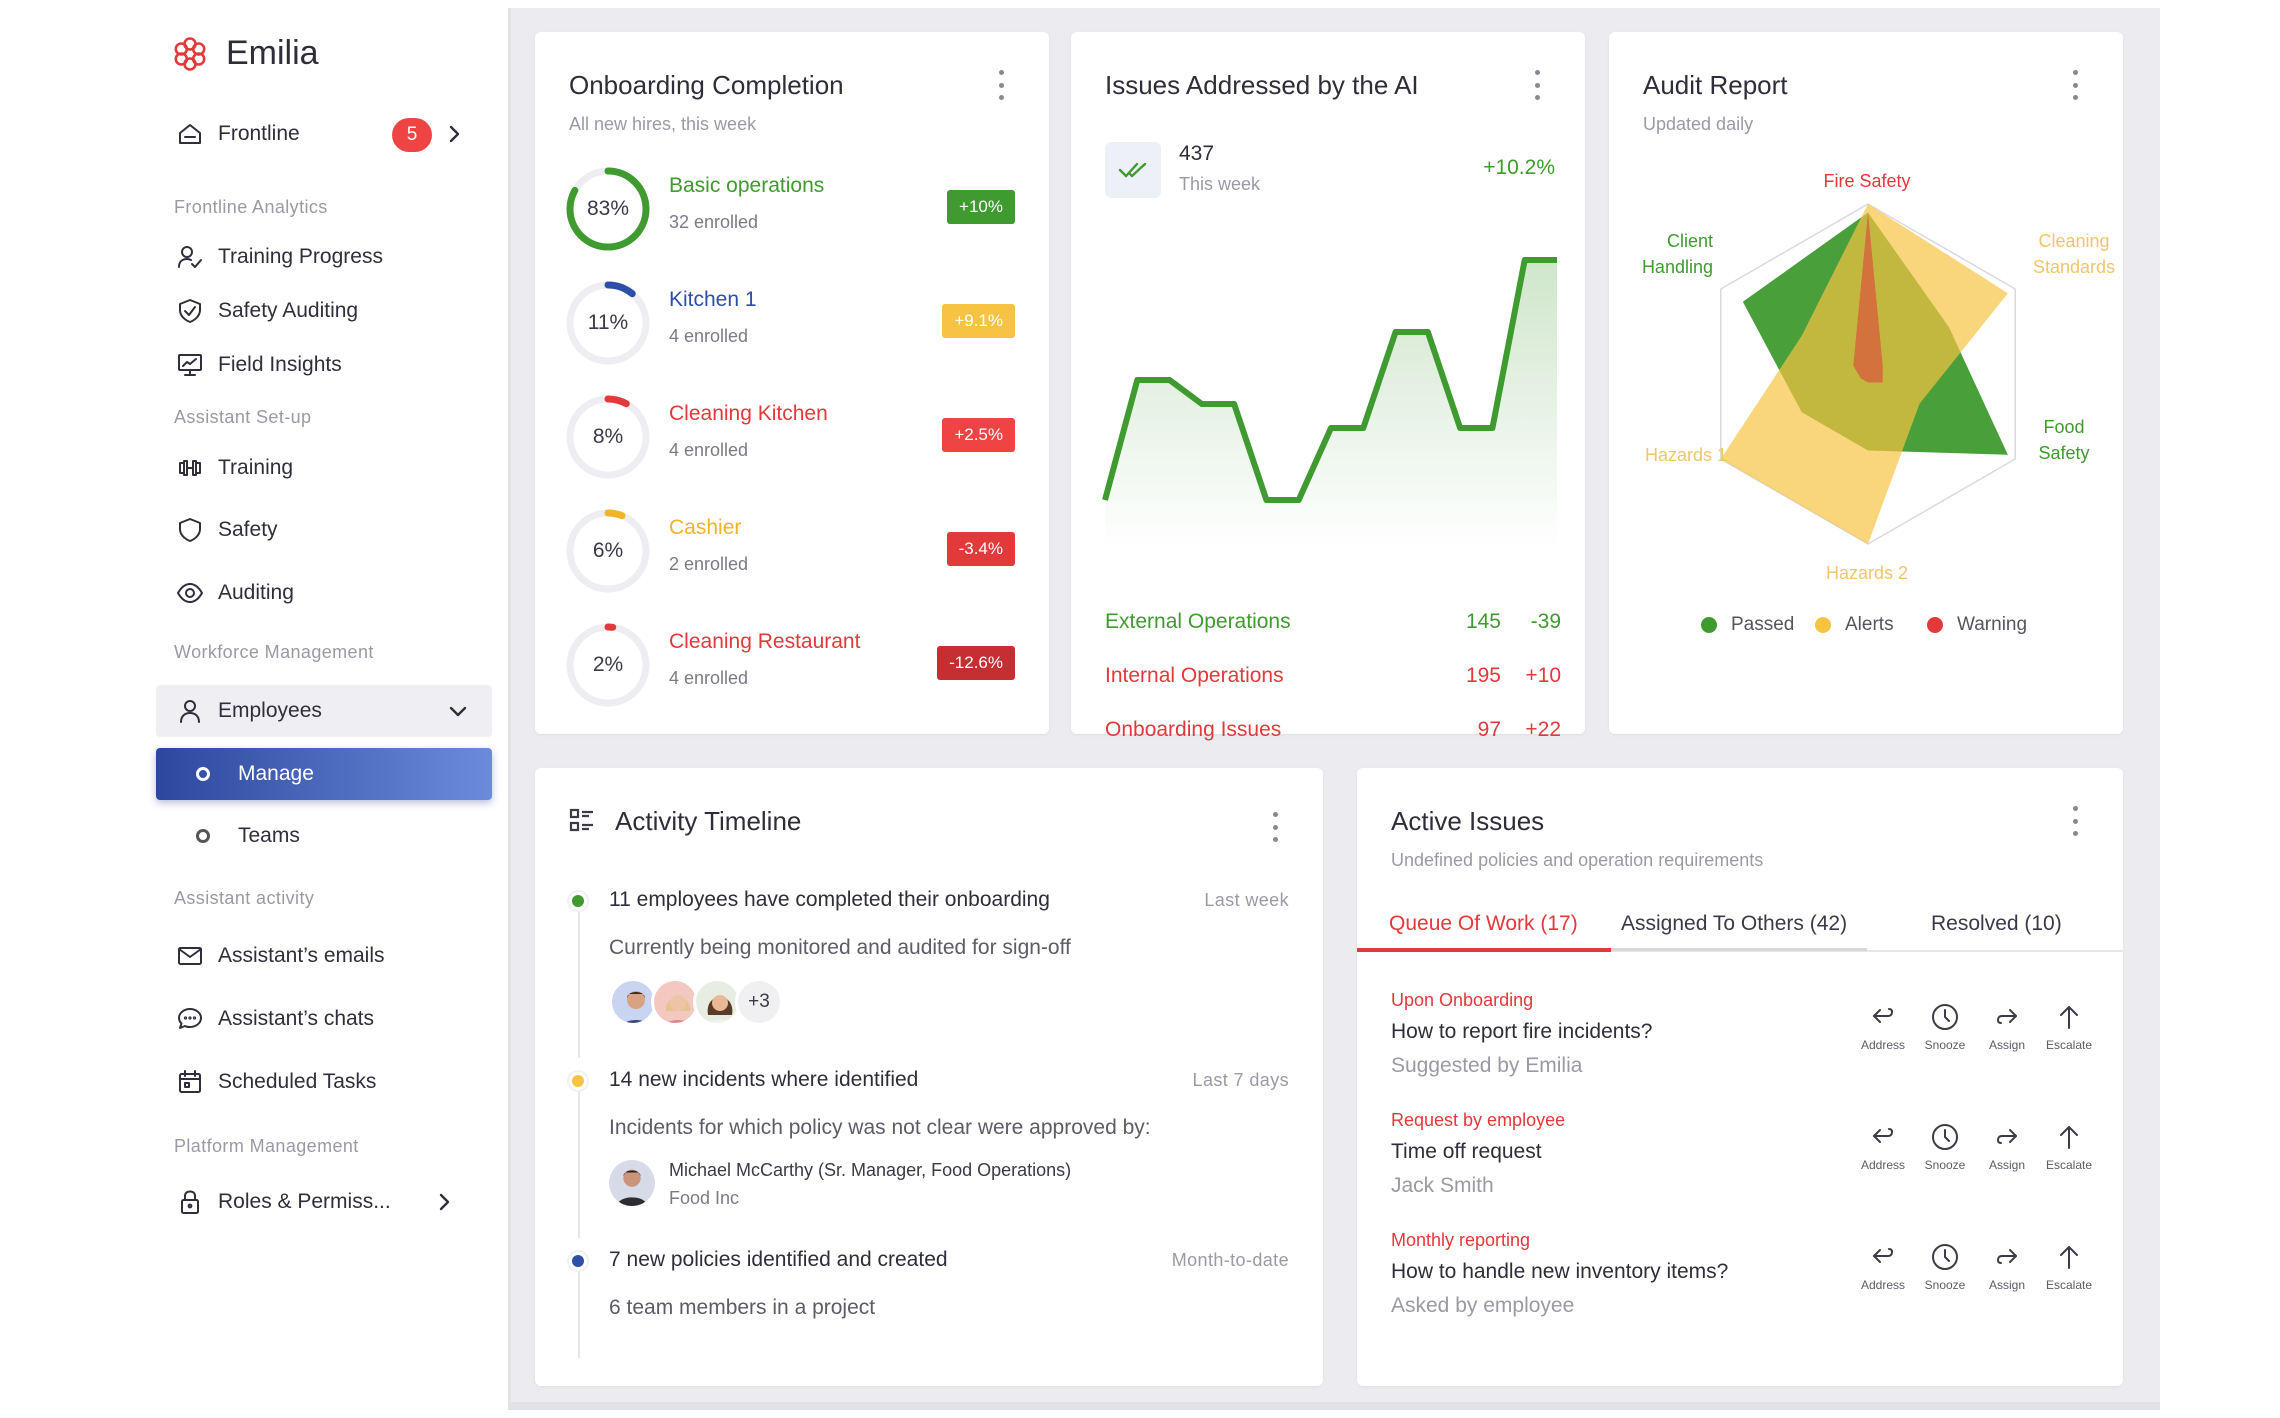  I want to click on sidebar-item-training-progress: Training Progress, so click(324, 257).